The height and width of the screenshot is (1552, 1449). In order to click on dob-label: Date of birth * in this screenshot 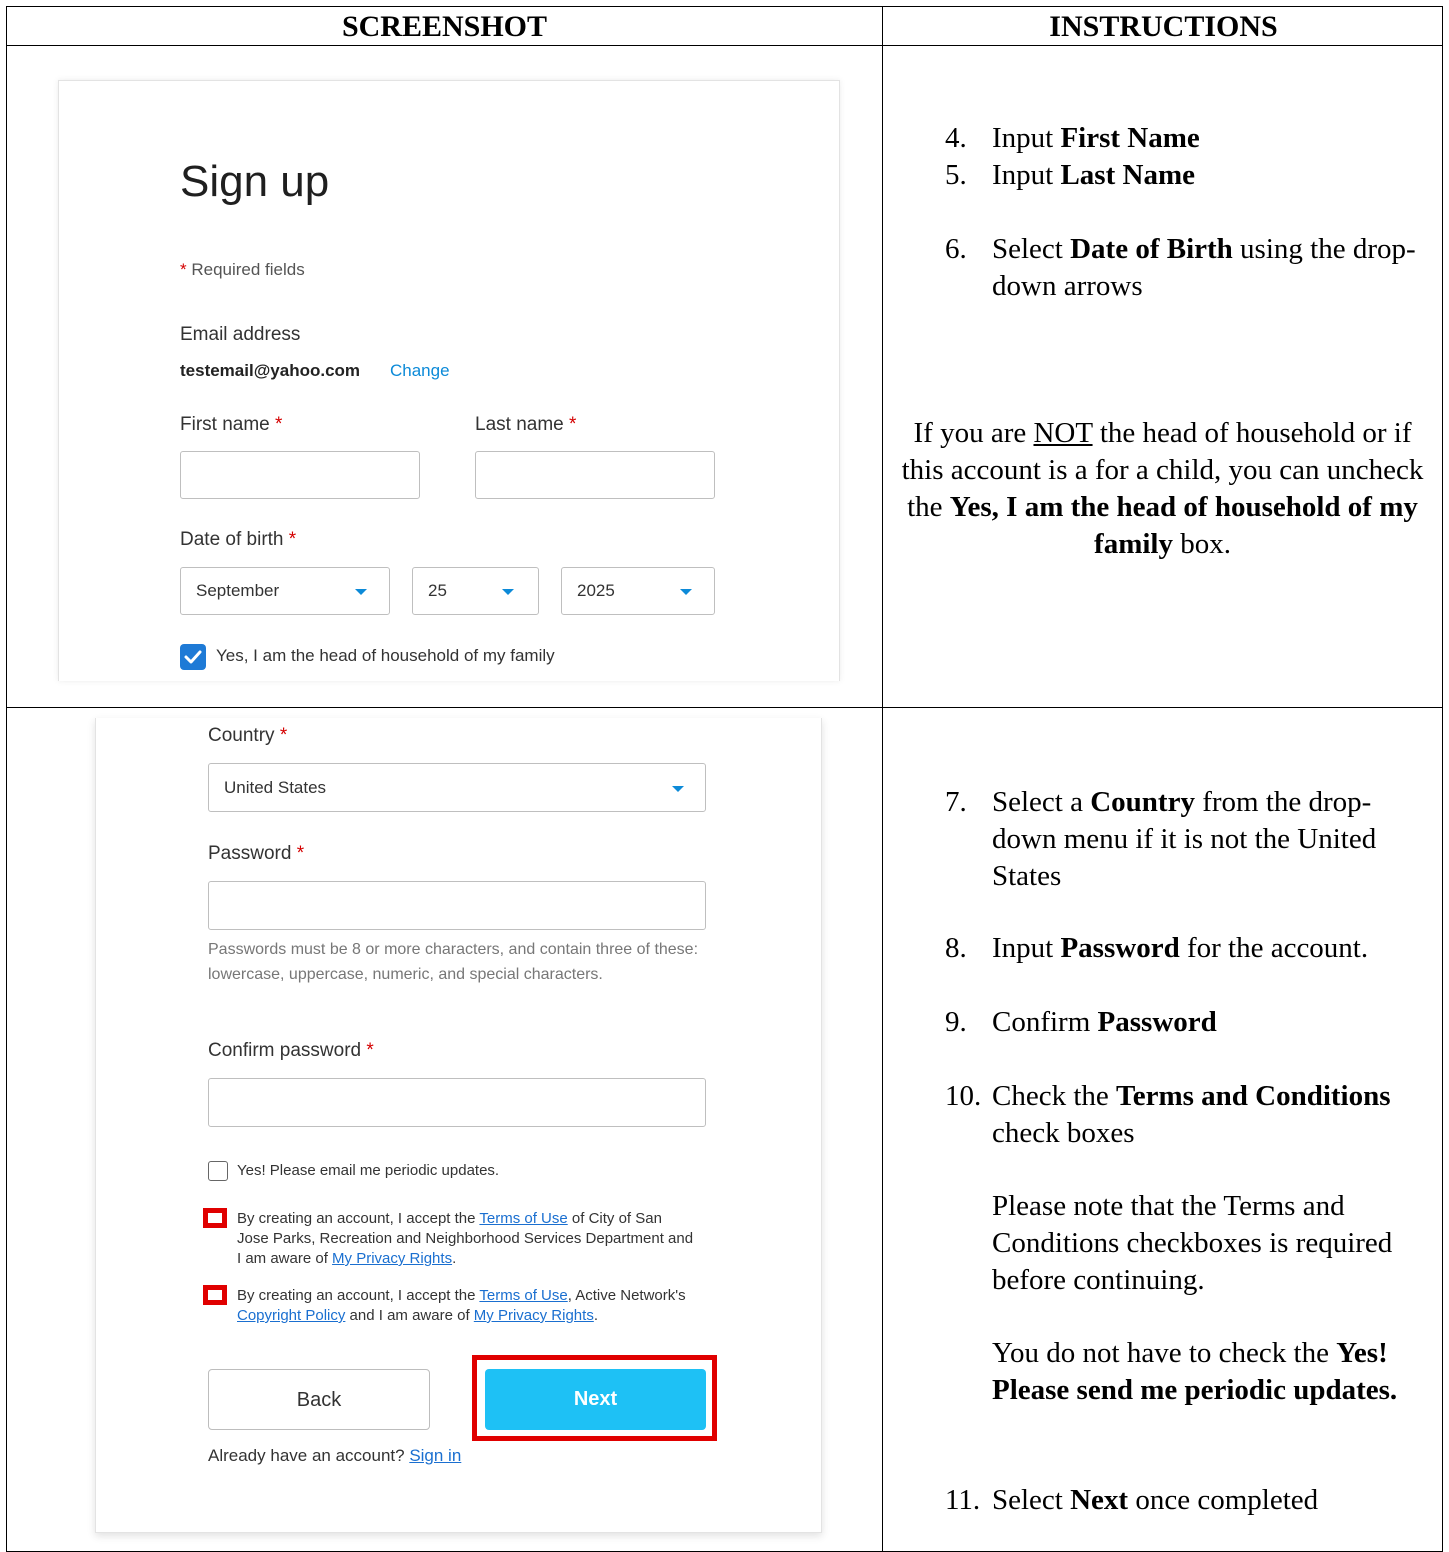, I will do `click(238, 540)`.